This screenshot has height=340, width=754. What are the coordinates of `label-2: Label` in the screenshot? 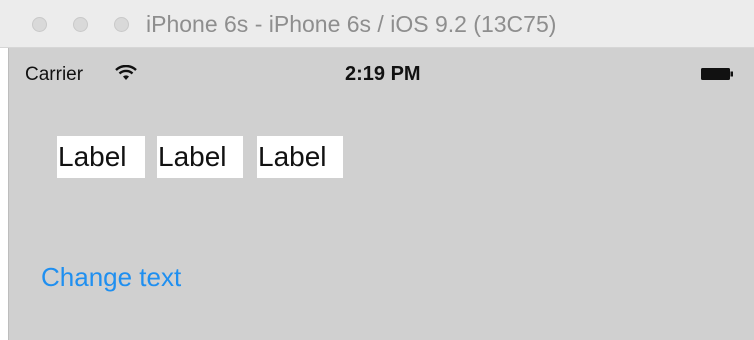 It's located at (200, 157).